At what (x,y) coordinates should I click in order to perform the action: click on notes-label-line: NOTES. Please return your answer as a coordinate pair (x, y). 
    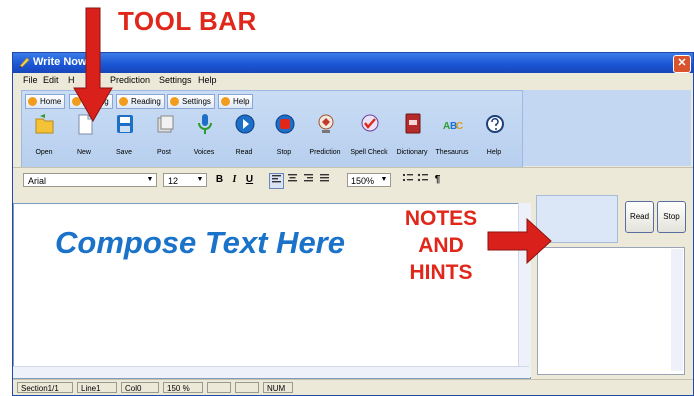
    Looking at the image, I should click on (441, 218).